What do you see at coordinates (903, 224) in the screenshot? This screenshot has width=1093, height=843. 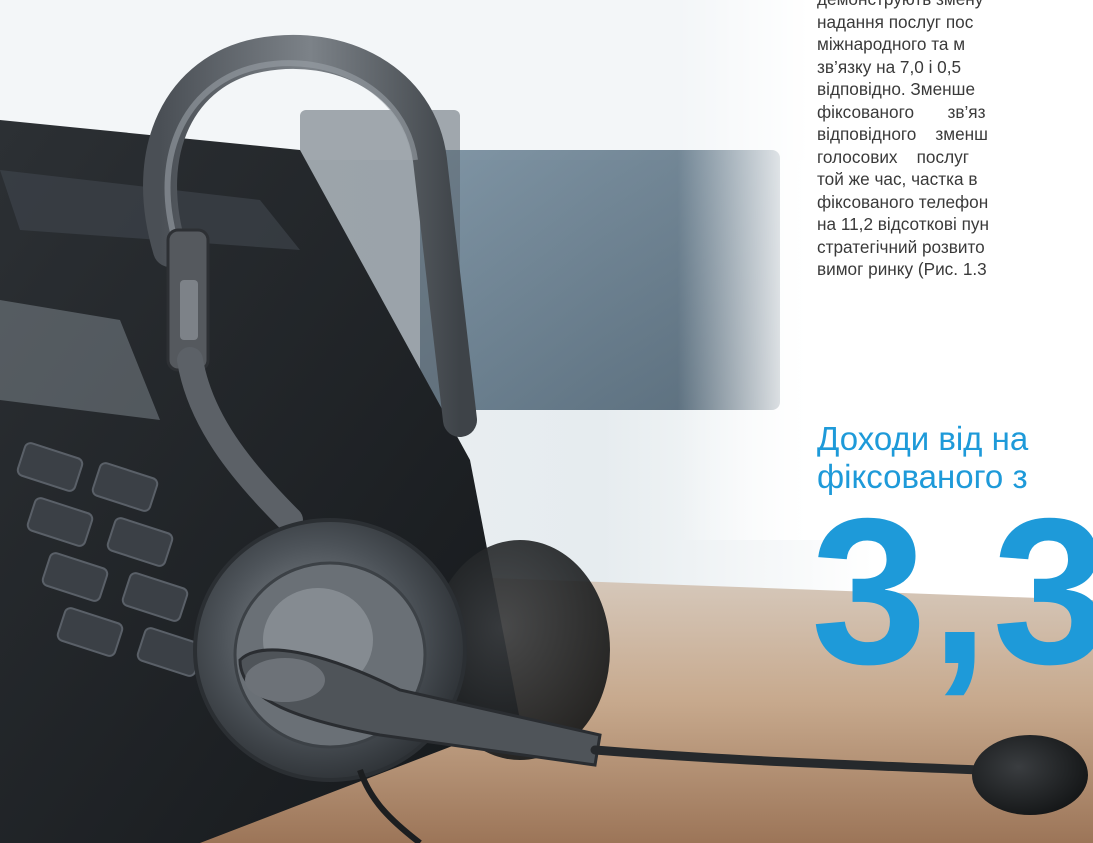 I see `body-line: на 11,2 відсоткові пун` at bounding box center [903, 224].